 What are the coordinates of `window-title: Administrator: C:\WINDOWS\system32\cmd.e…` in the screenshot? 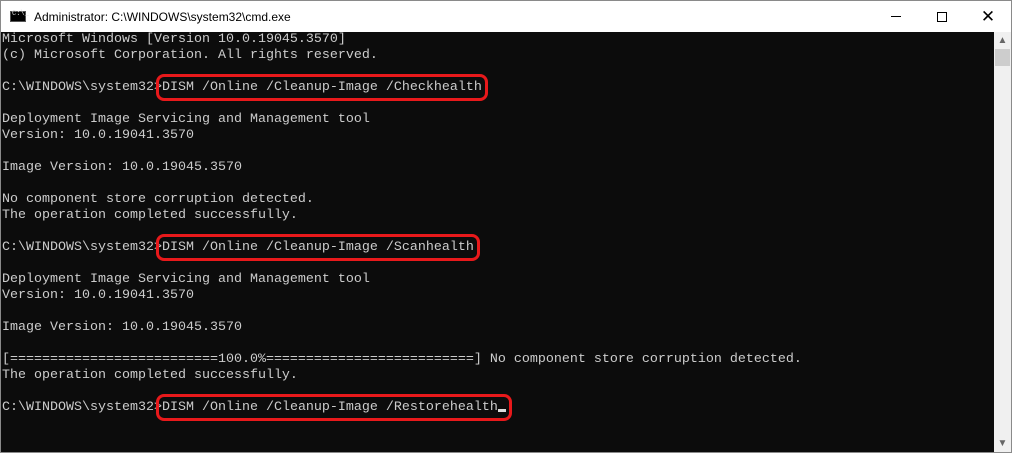 It's located at (162, 16).